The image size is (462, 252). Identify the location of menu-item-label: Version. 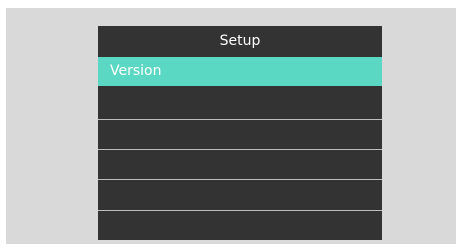
(136, 71).